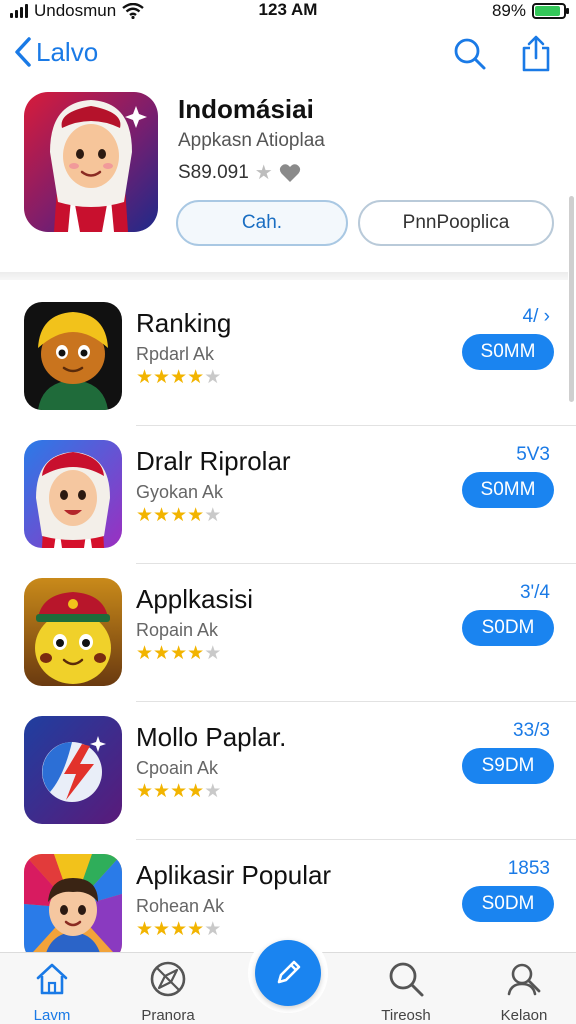 The height and width of the screenshot is (1024, 576). I want to click on status-time: 123 AM, so click(288, 9).